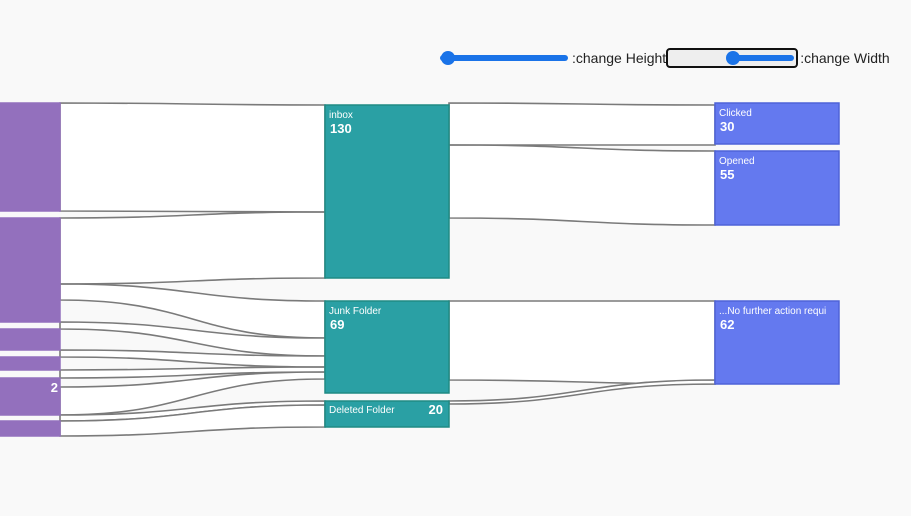  What do you see at coordinates (30, 428) in the screenshot?
I see `node-s6` at bounding box center [30, 428].